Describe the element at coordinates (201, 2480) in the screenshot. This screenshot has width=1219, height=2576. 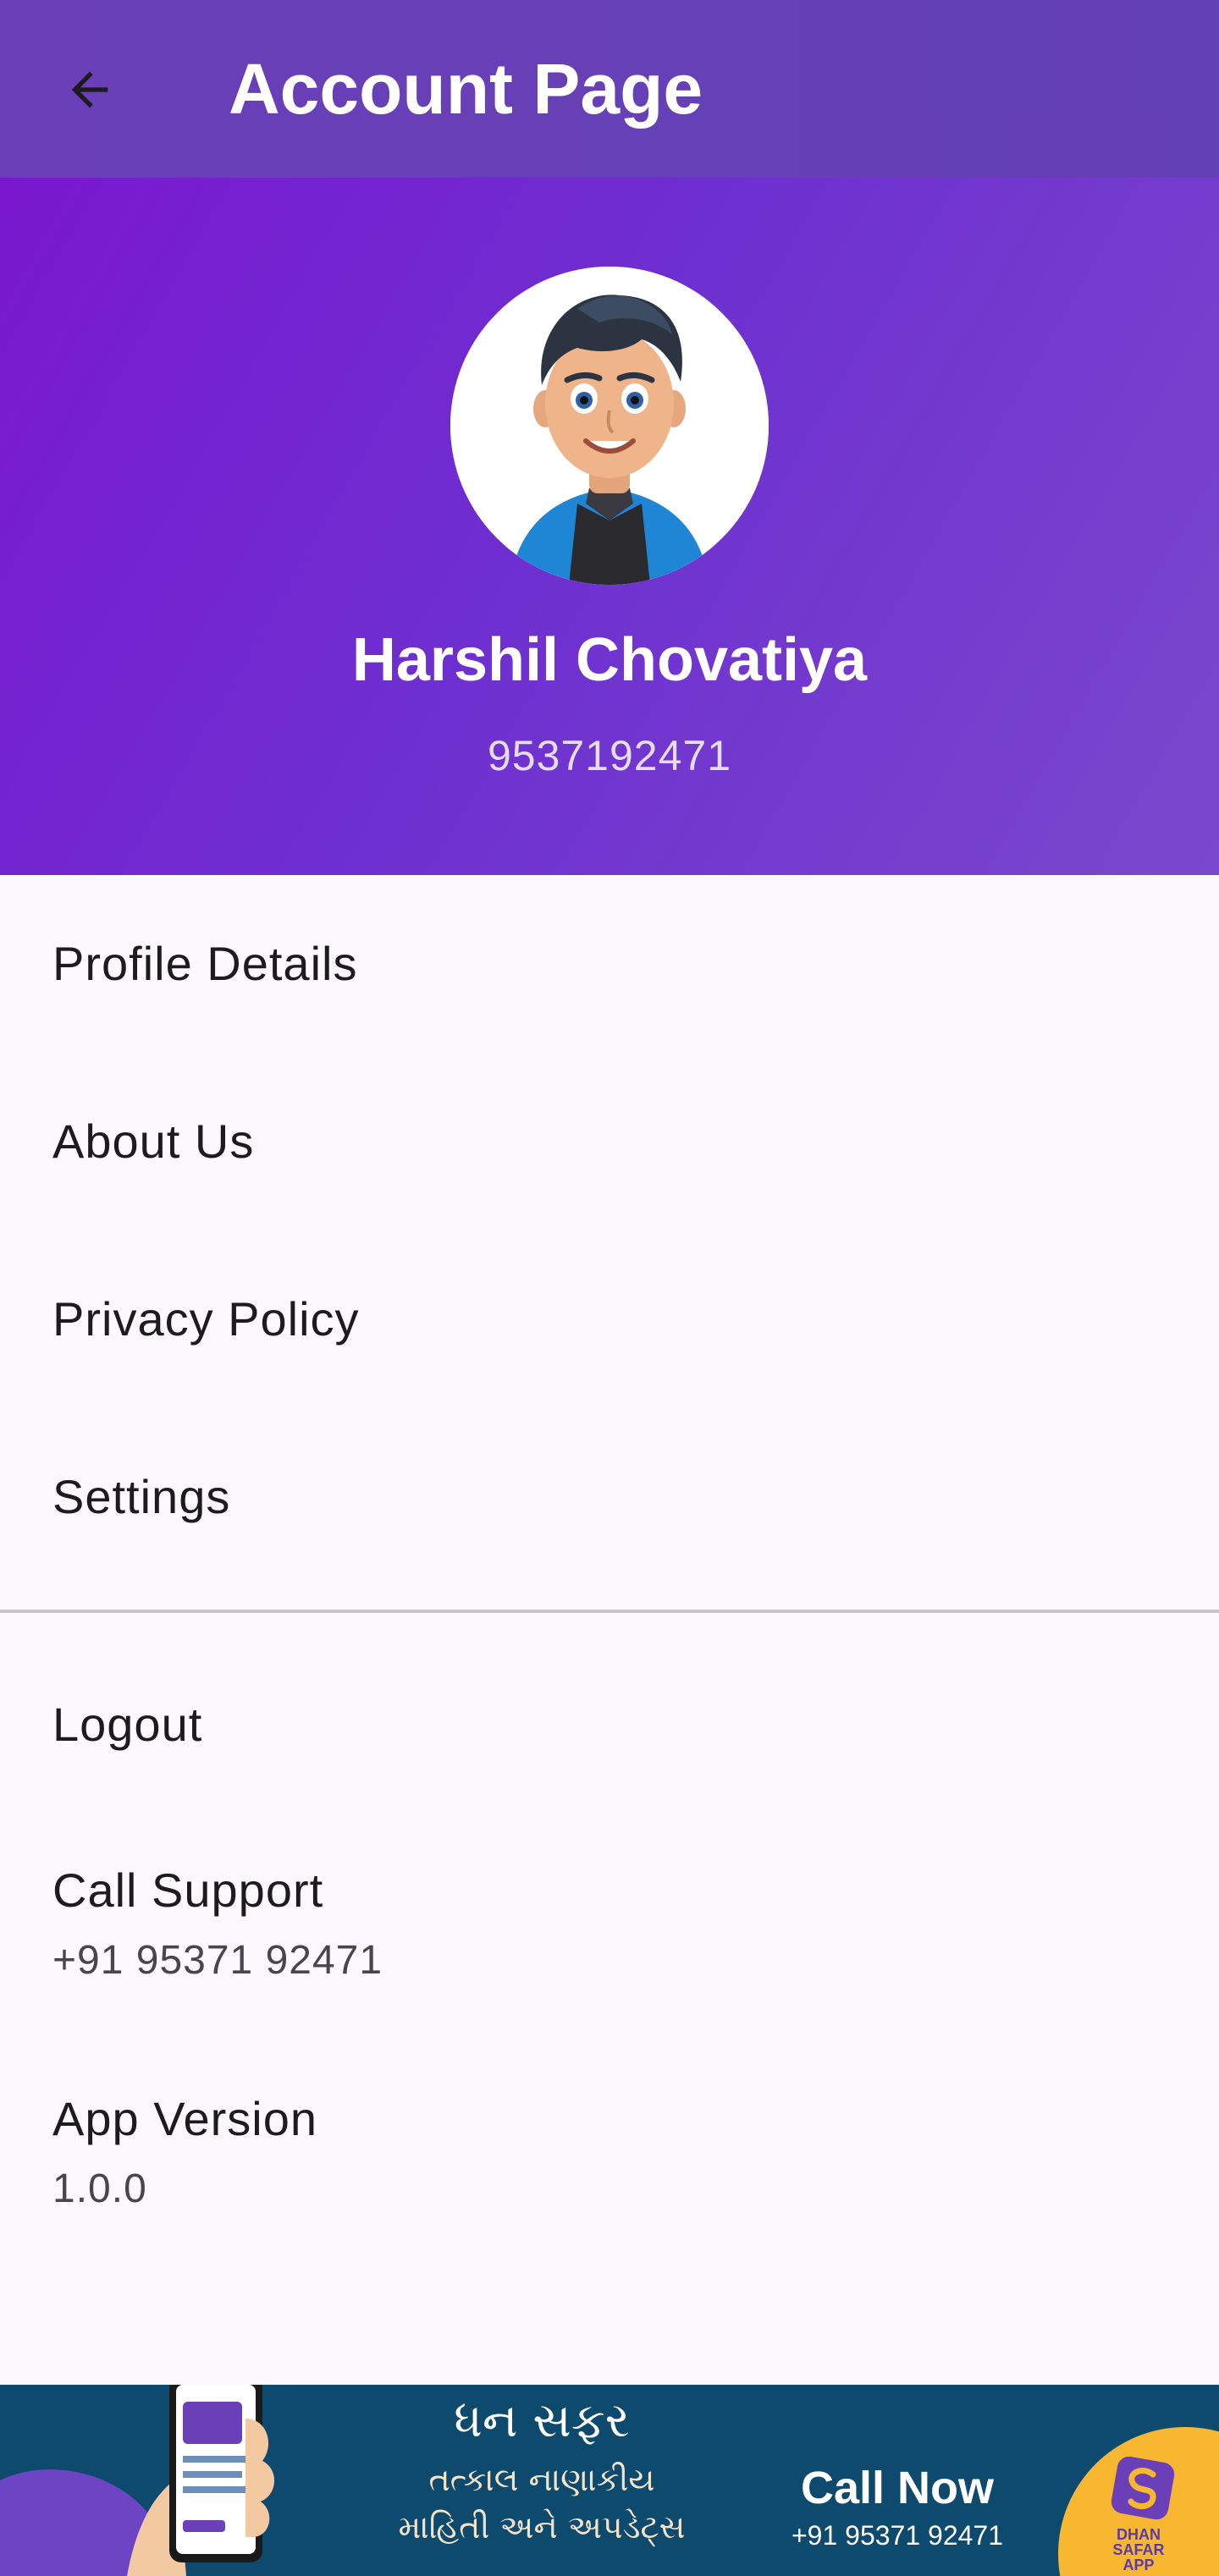
I see `phone-hand-icon` at that location.